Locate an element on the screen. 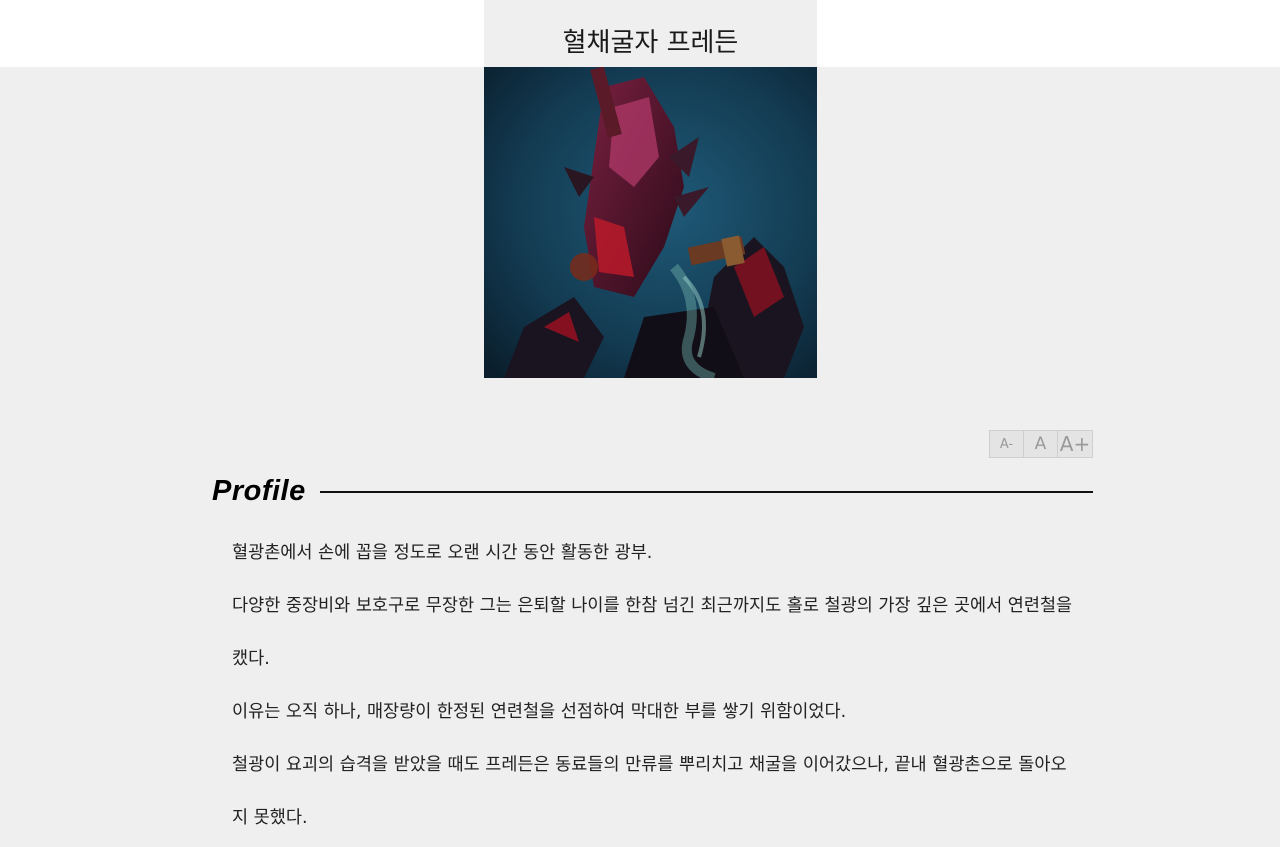 The height and width of the screenshot is (847, 1280). profile-paragraph: 혈광촌에서 손에 꼽을 정도로 오랜 시간 동안 활동한 광부. is located at coordinates (442, 553).